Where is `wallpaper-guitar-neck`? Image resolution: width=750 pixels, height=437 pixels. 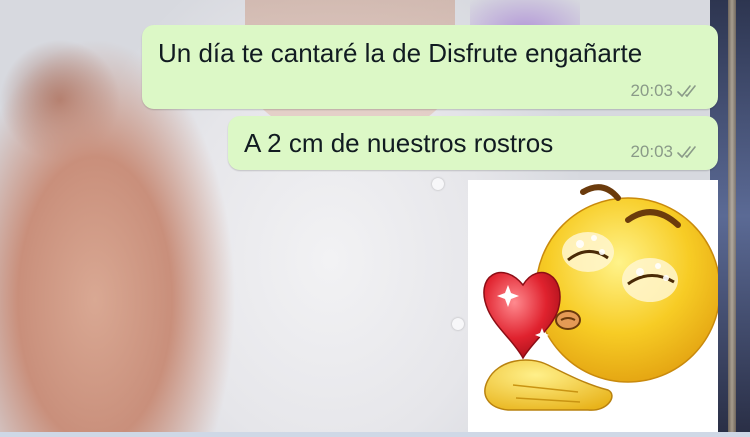
wallpaper-guitar-neck is located at coordinates (732, 216).